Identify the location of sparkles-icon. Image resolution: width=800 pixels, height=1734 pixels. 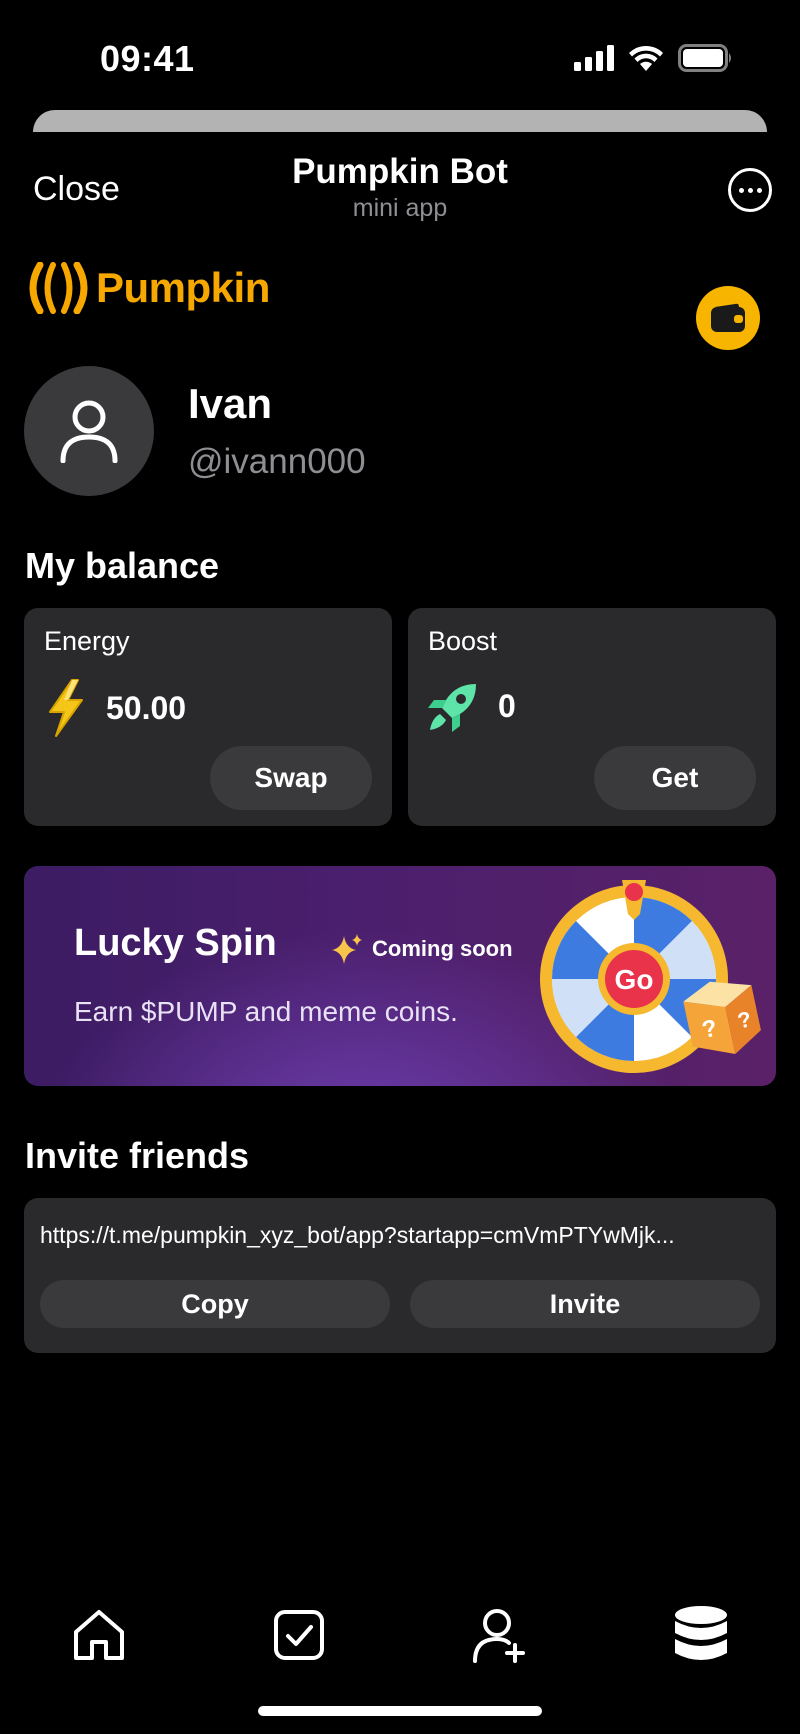
(347, 949).